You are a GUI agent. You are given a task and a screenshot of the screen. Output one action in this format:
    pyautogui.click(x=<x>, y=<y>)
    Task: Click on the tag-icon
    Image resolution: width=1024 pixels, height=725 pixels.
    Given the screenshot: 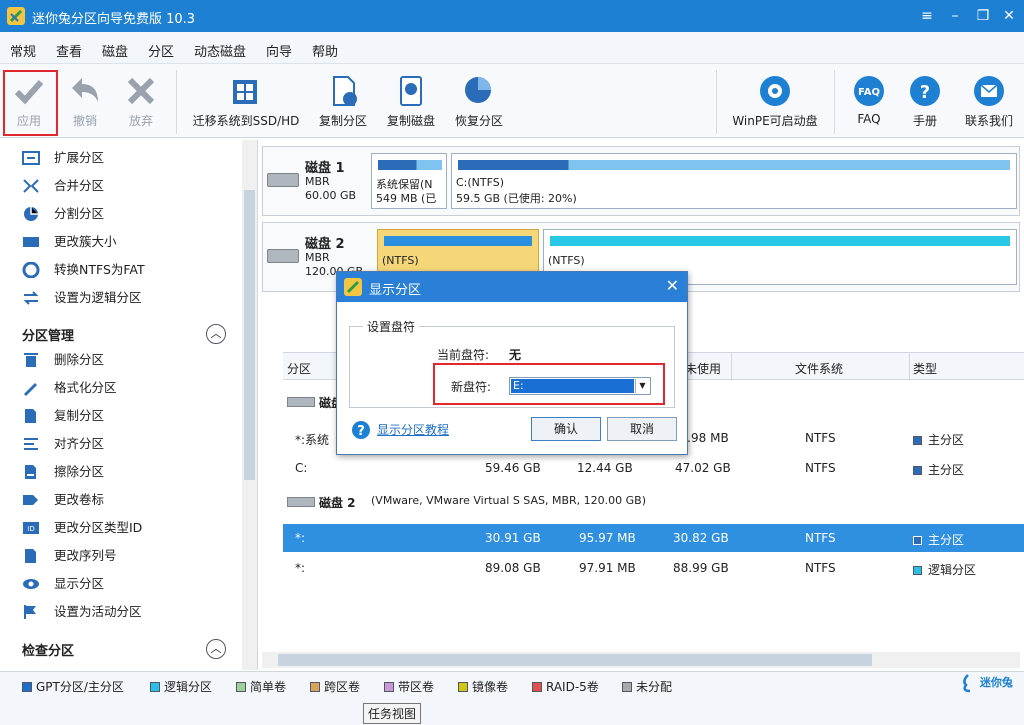 What is the action you would take?
    pyautogui.click(x=30, y=500)
    